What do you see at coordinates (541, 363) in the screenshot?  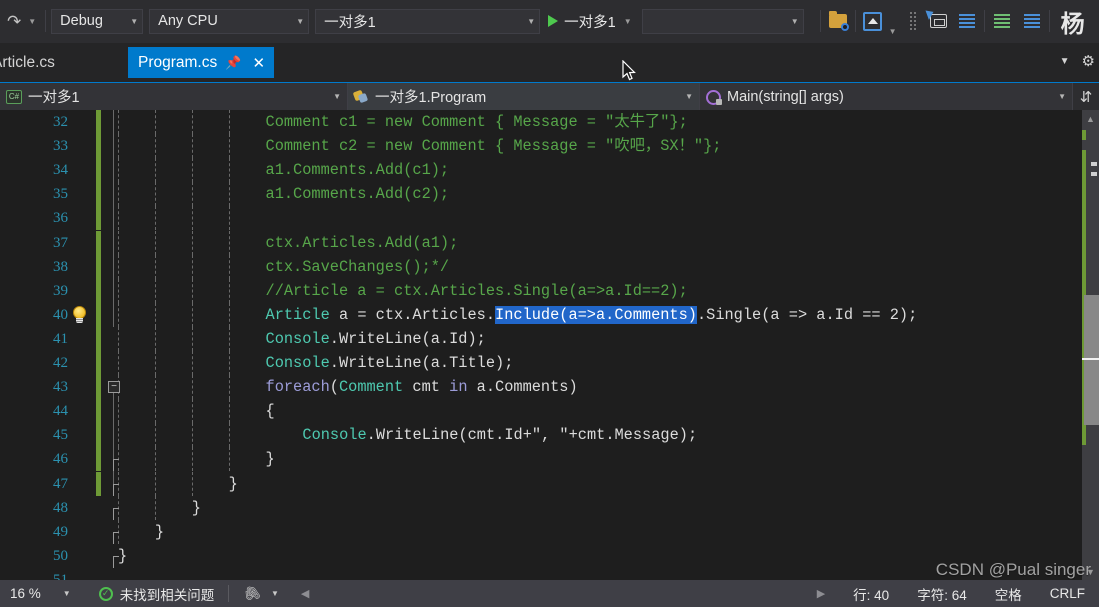 I see `code-line: 42 Console.WriteLine(a.Title);` at bounding box center [541, 363].